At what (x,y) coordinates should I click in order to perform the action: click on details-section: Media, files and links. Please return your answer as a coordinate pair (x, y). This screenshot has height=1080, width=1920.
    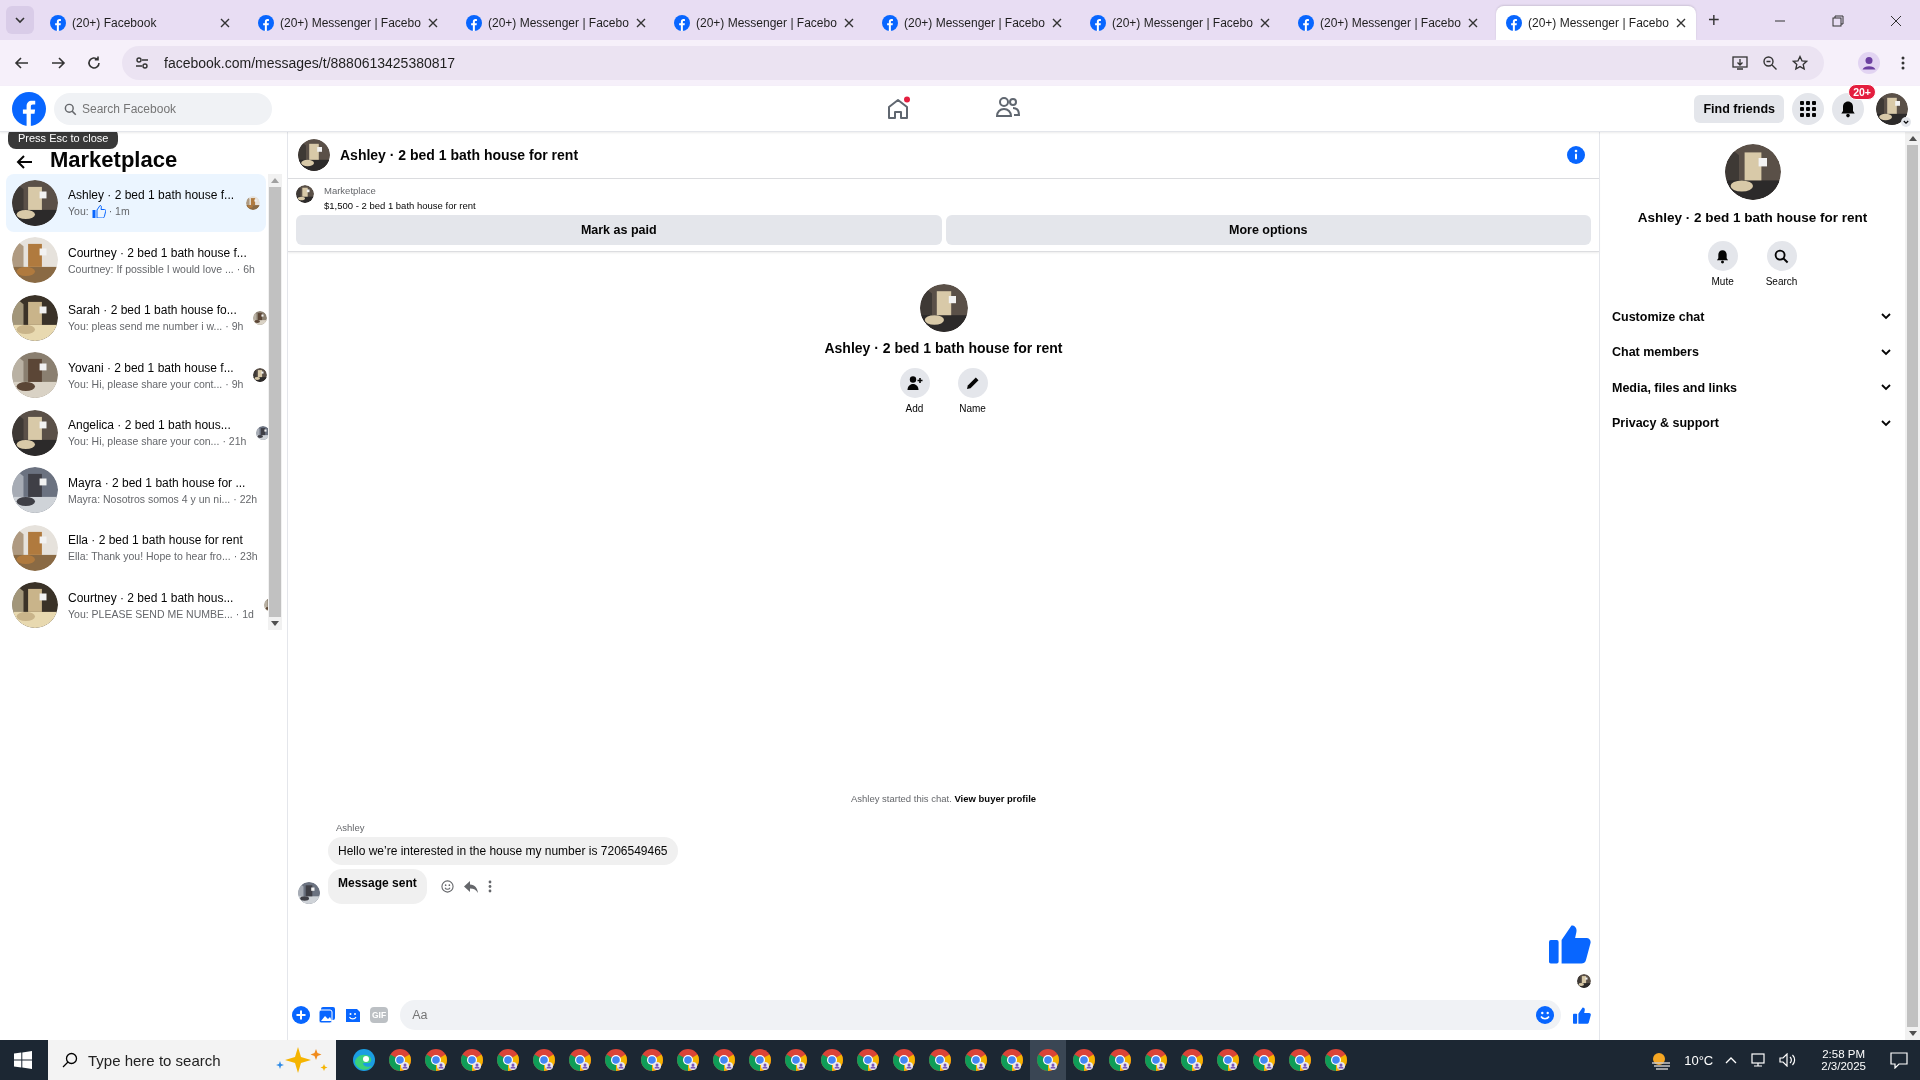
    Looking at the image, I should click on (1751, 388).